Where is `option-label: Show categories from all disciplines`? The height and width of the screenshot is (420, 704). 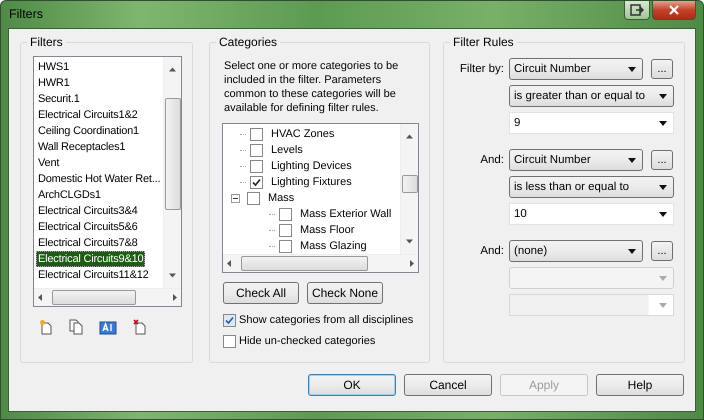
option-label: Show categories from all disciplines is located at coordinates (326, 320).